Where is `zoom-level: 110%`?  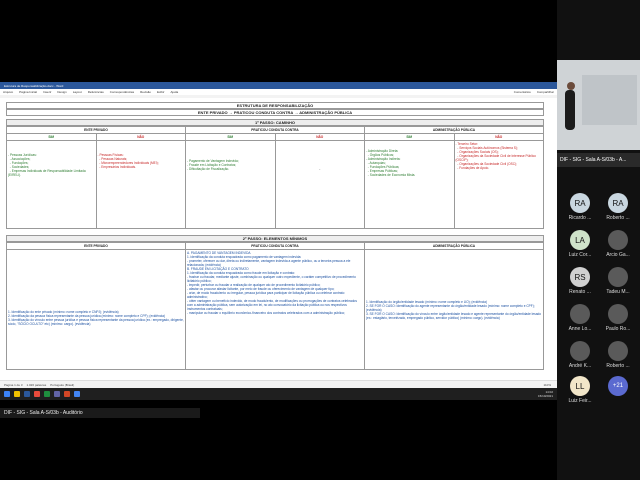
zoom-level: 110% is located at coordinates (547, 385).